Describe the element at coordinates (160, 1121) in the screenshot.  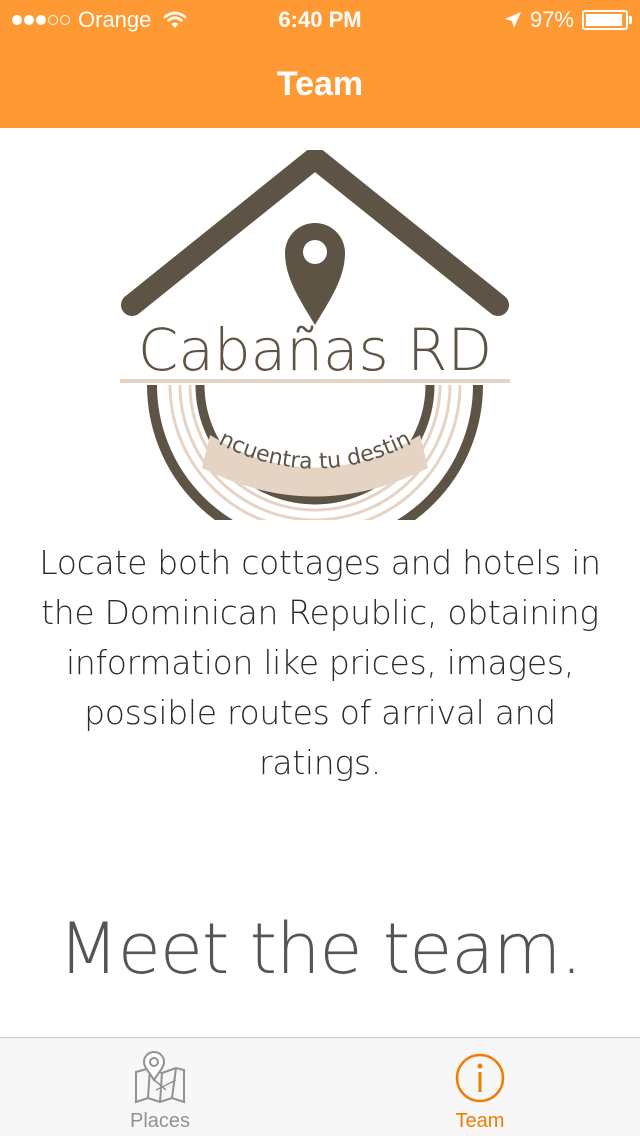
I see `tab-label-places: Places` at that location.